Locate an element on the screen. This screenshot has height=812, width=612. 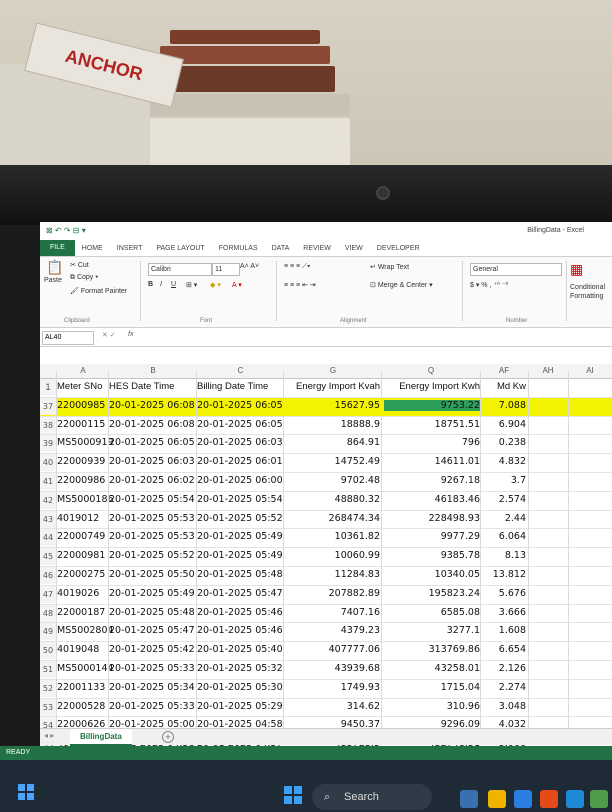
row-number: 50 is located at coordinates (48, 651).